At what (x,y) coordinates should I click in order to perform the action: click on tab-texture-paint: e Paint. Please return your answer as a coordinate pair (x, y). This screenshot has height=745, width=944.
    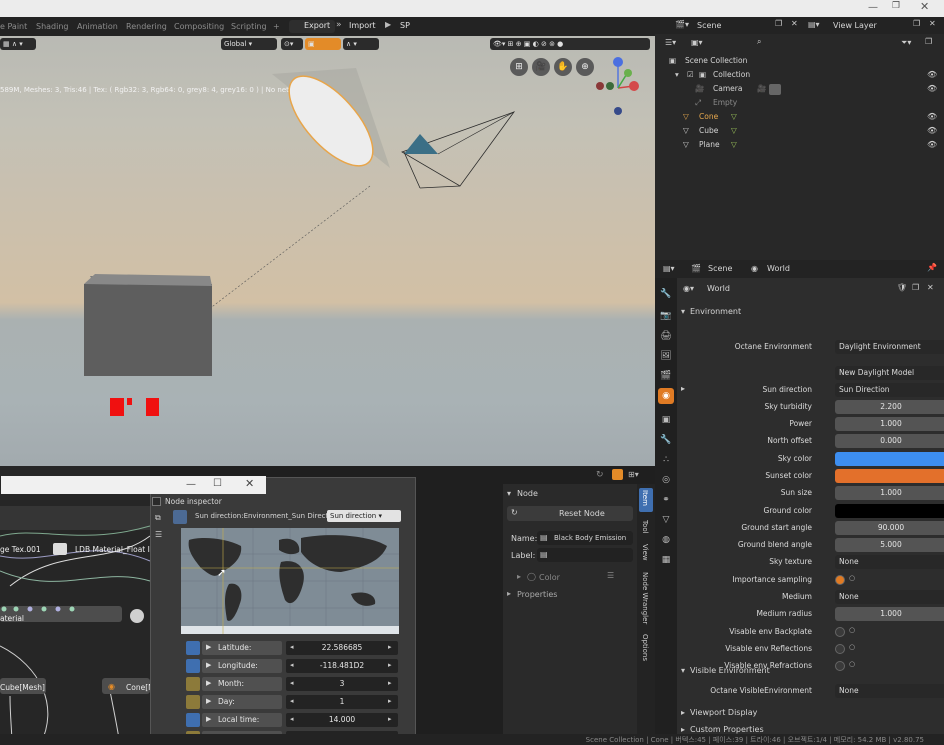
    Looking at the image, I should click on (13, 26).